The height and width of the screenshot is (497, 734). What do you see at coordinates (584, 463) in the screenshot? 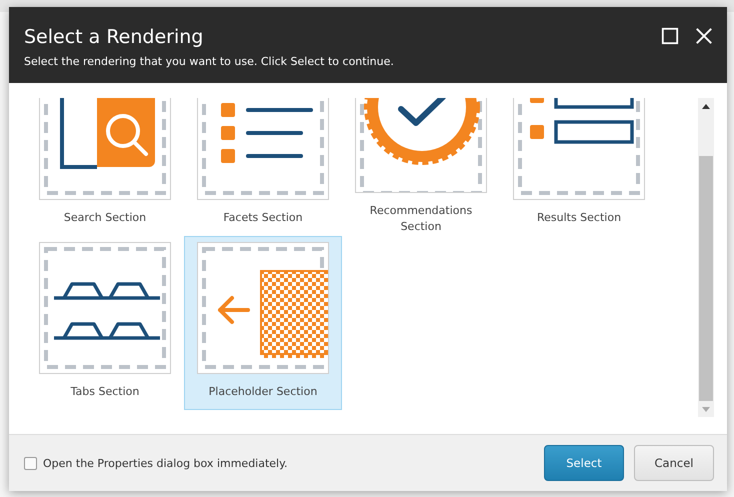
I see `select-button: Select` at bounding box center [584, 463].